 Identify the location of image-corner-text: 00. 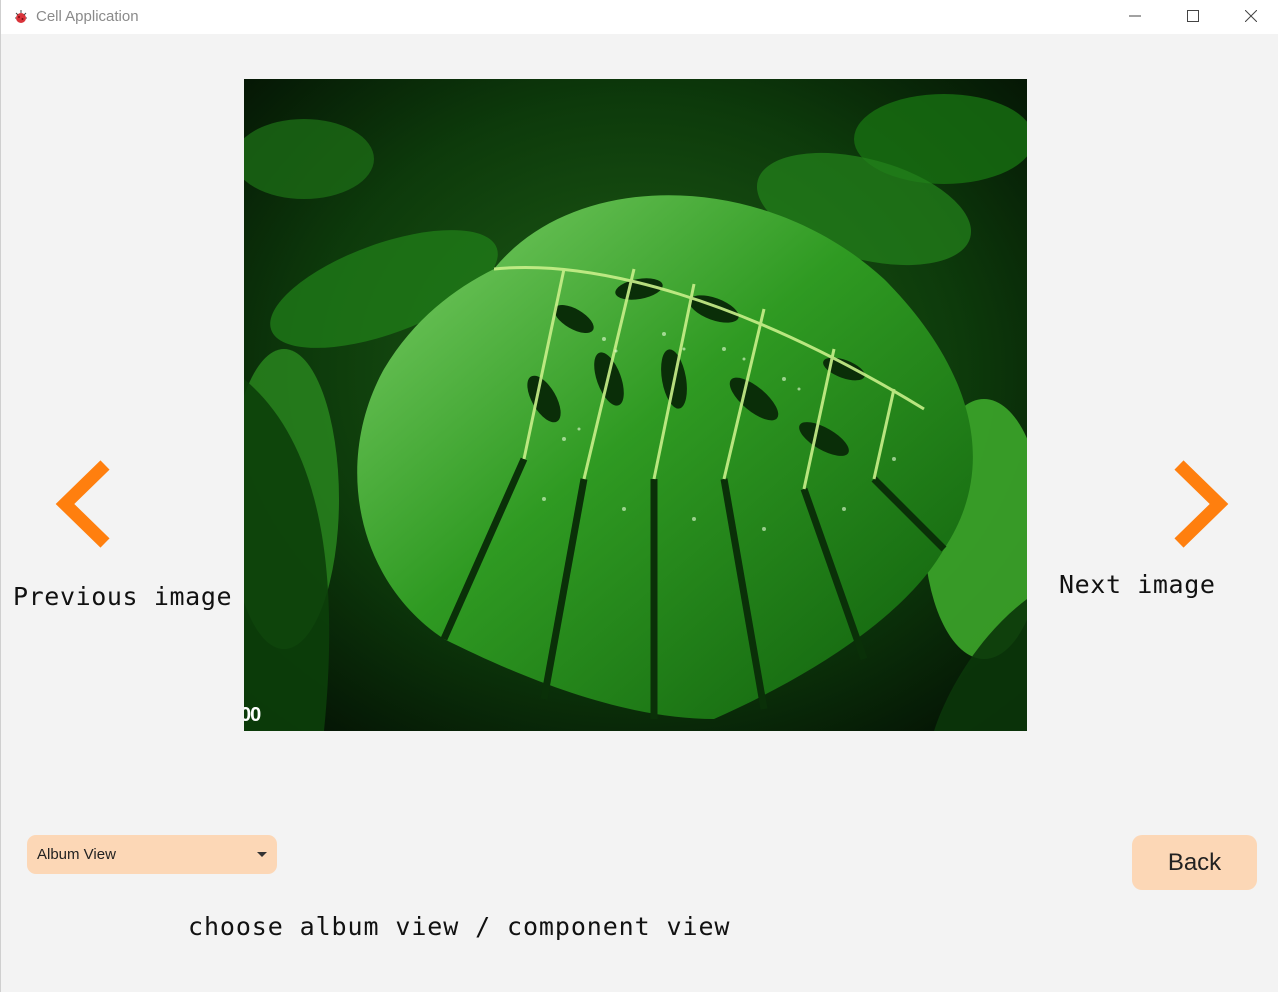
(252, 715).